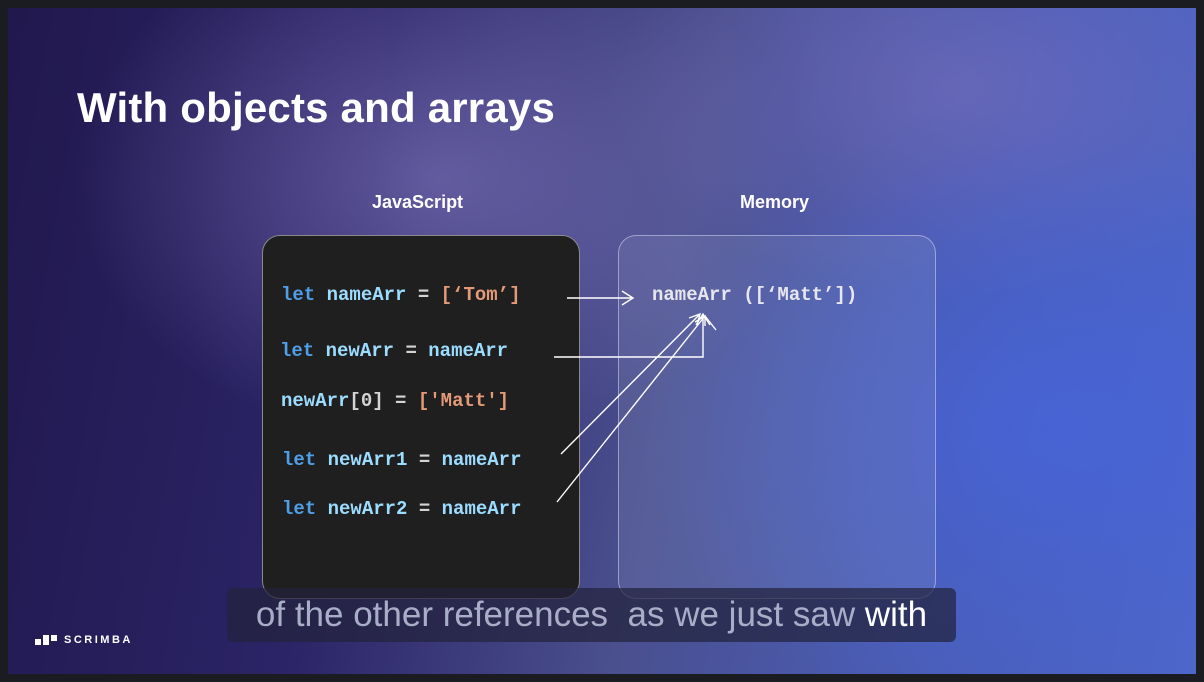  I want to click on arrow-newArr2, so click(631, 408).